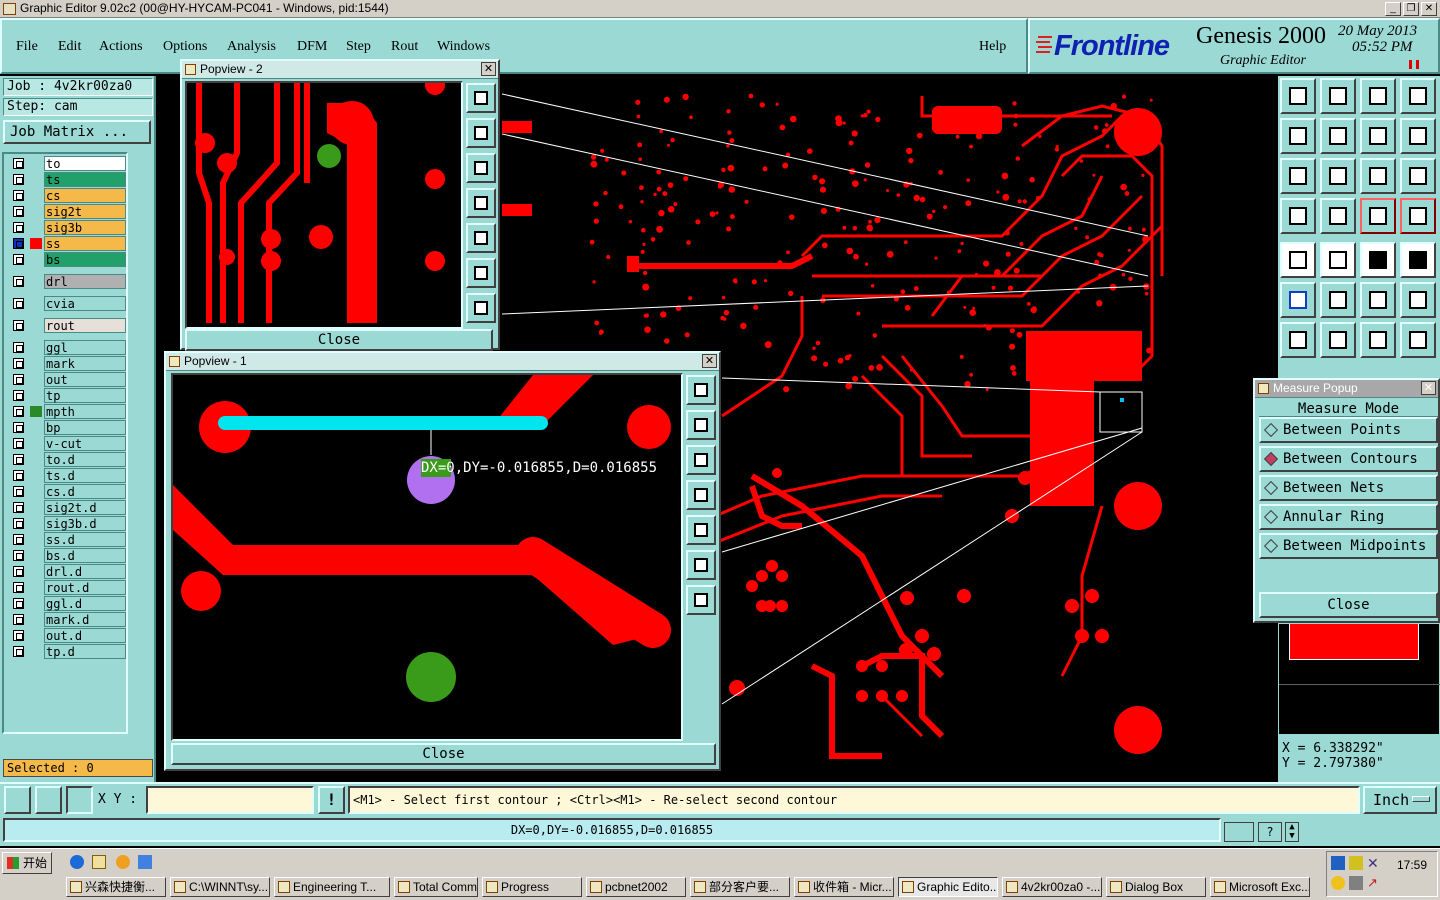 Image resolution: width=1440 pixels, height=900 pixels. What do you see at coordinates (1429, 9) in the screenshot?
I see `close-window-button: ✕` at bounding box center [1429, 9].